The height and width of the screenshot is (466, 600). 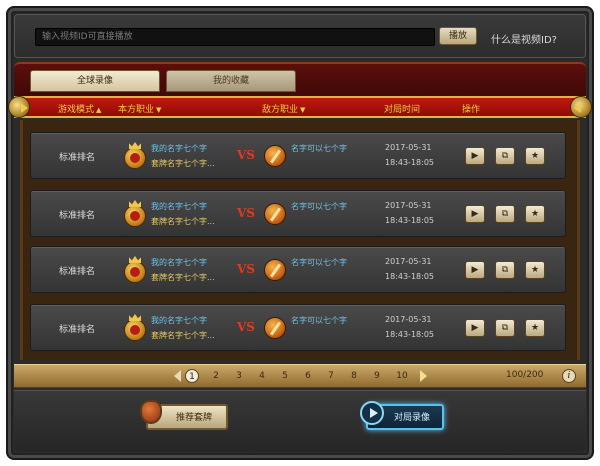 What do you see at coordinates (192, 376) in the screenshot?
I see `page-1: 1` at bounding box center [192, 376].